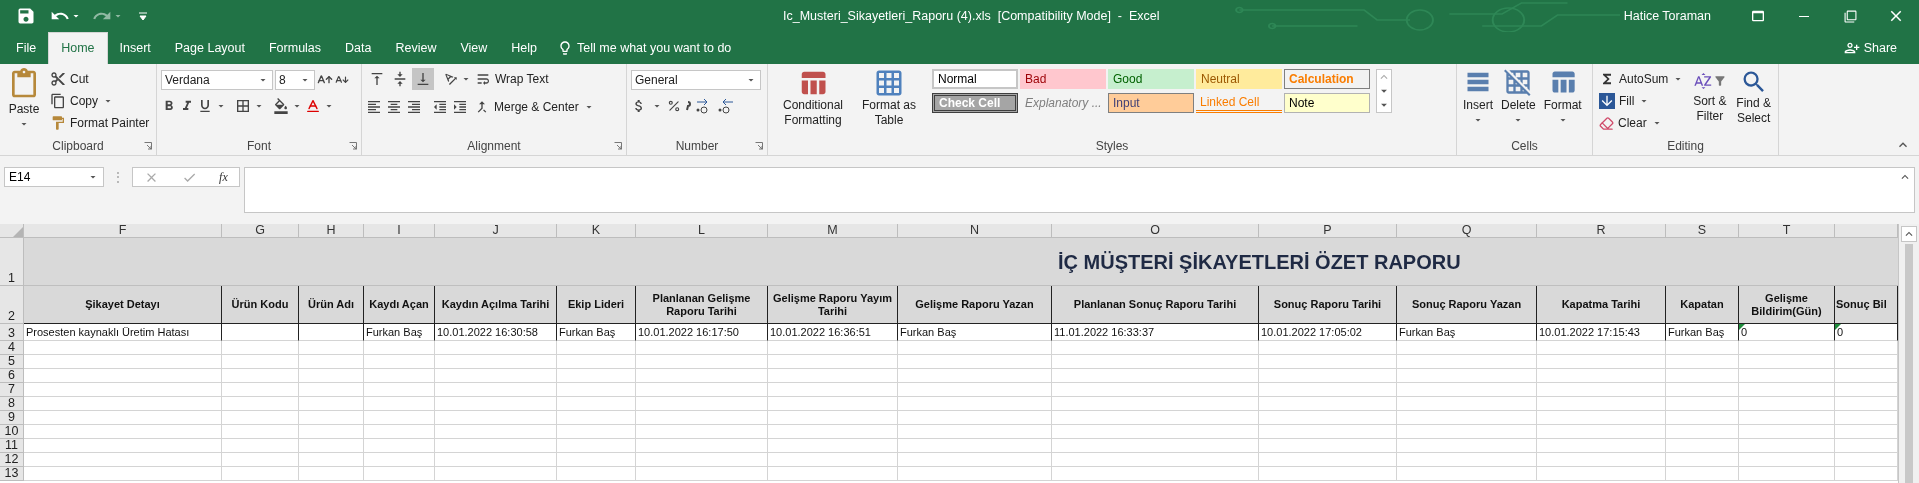 The image size is (1919, 483). What do you see at coordinates (1079, 190) in the screenshot?
I see `formula-input` at bounding box center [1079, 190].